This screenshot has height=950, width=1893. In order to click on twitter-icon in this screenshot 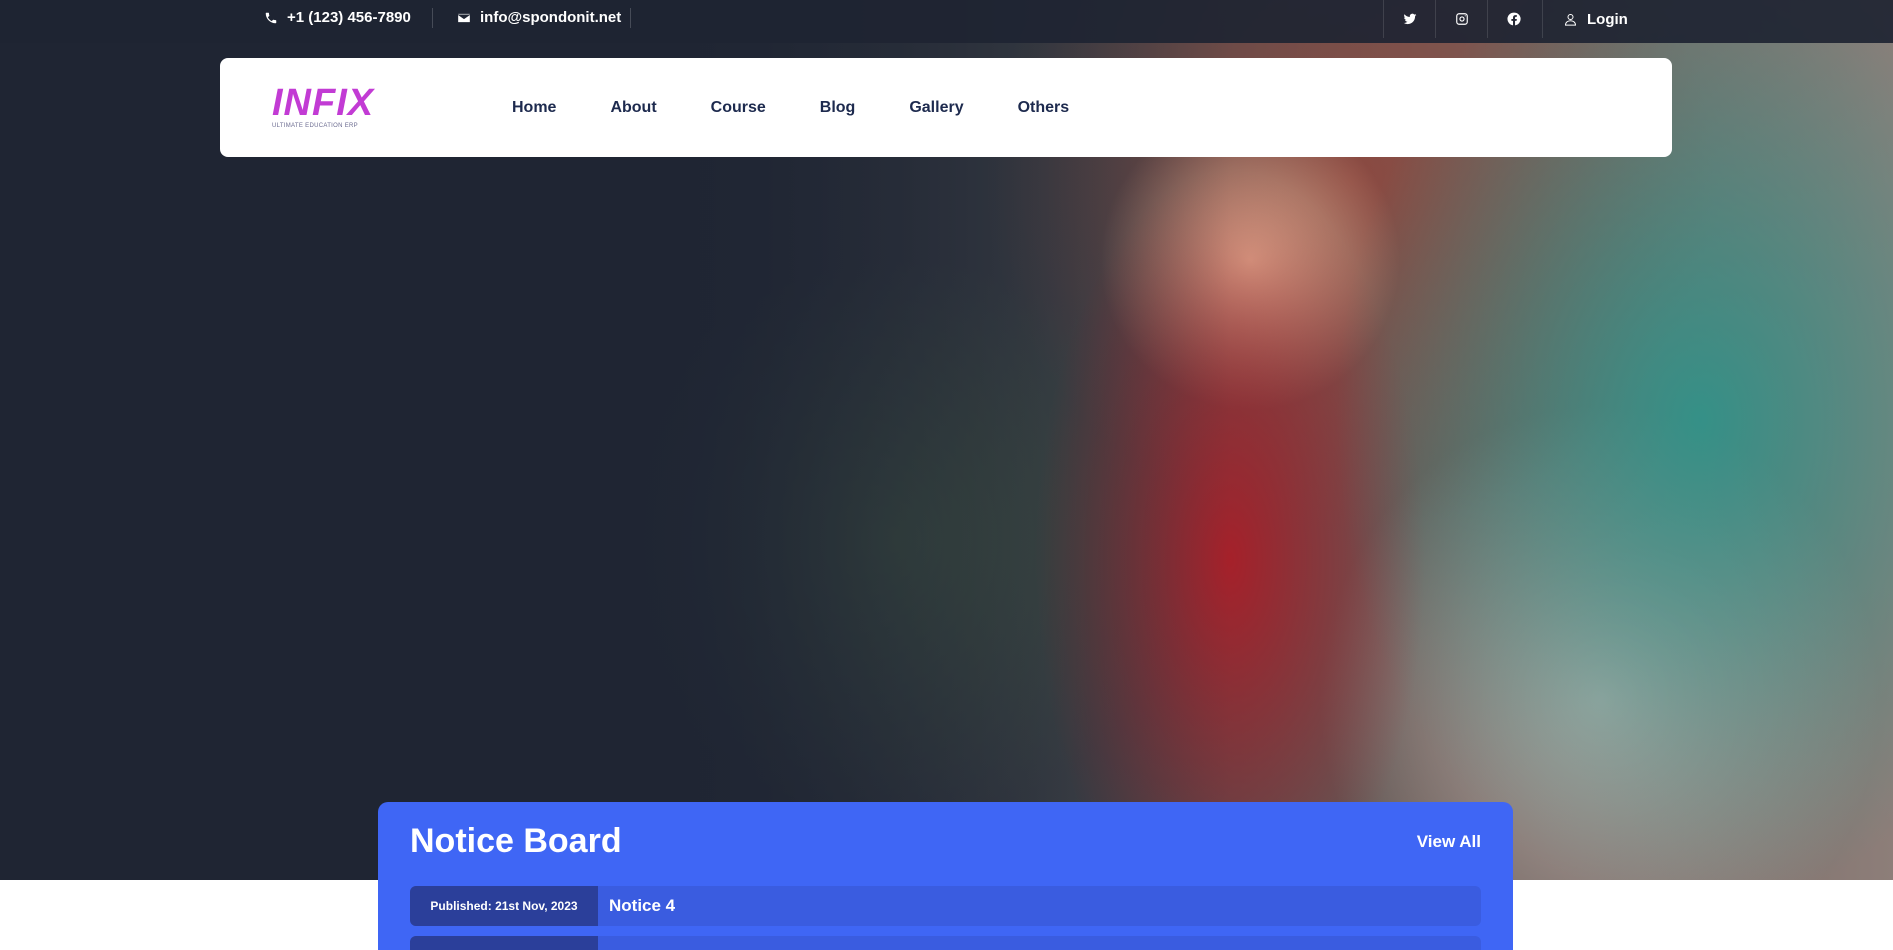, I will do `click(1409, 19)`.